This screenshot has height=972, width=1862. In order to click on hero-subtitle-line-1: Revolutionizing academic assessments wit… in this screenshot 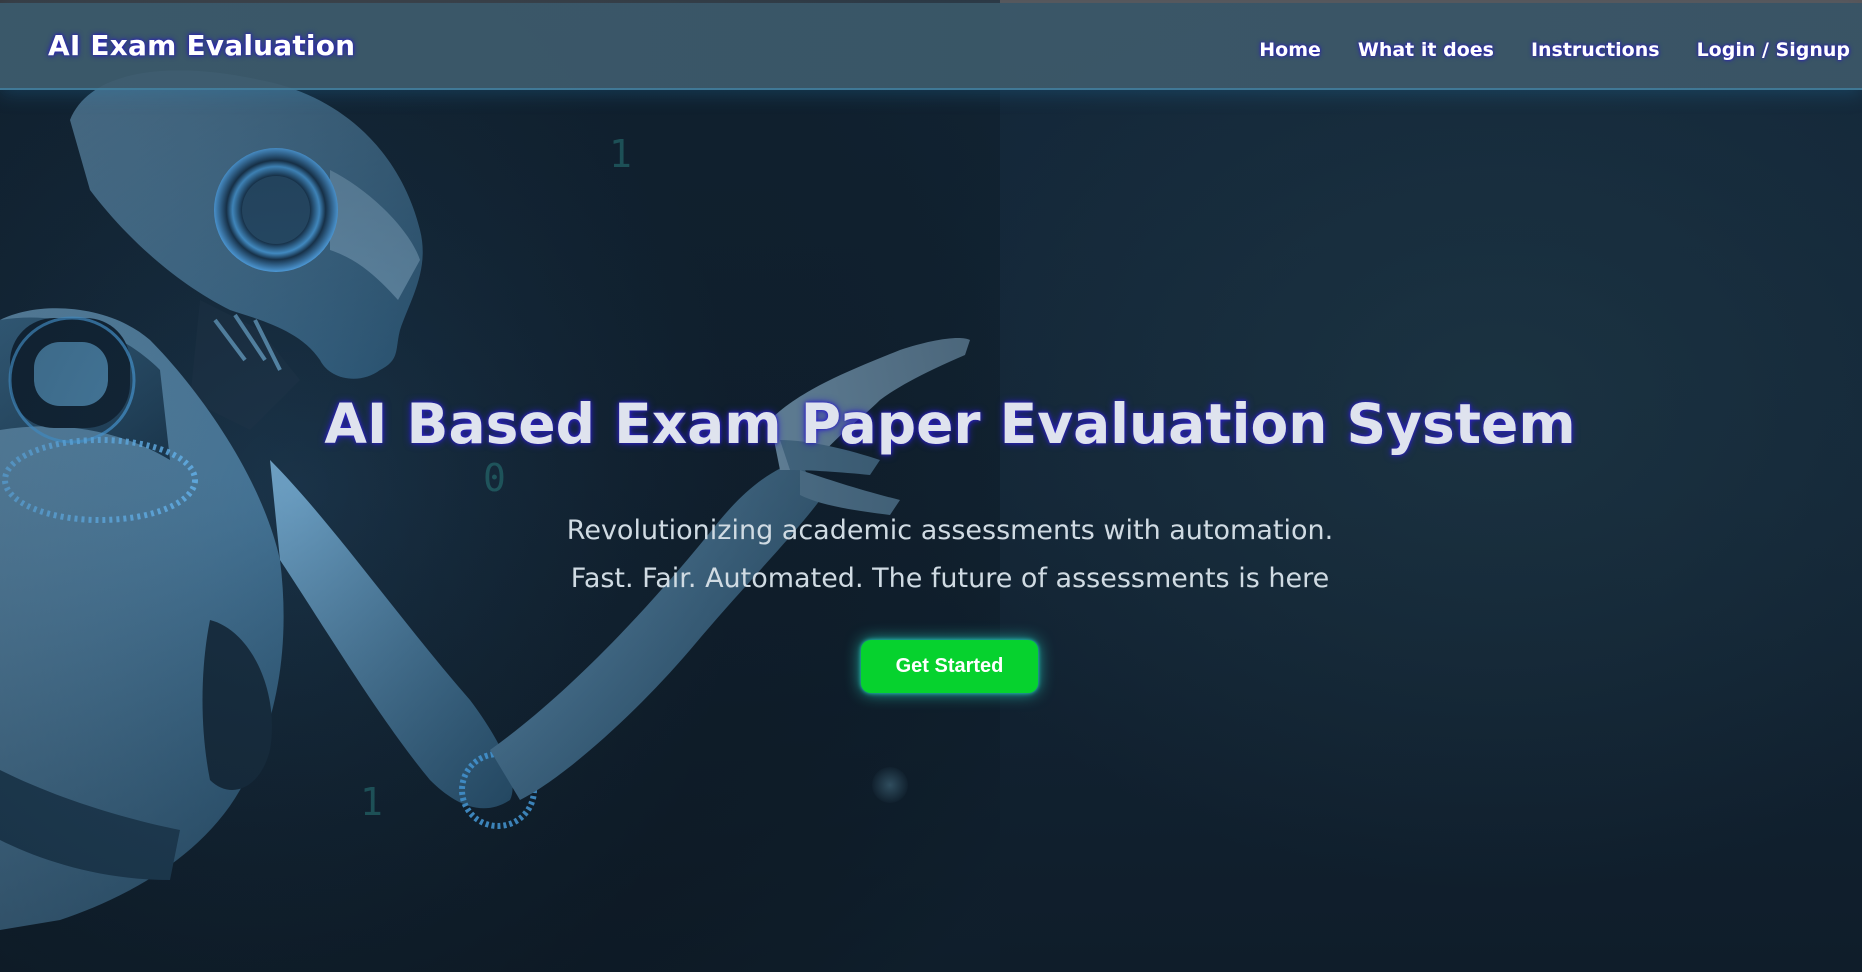, I will do `click(950, 530)`.